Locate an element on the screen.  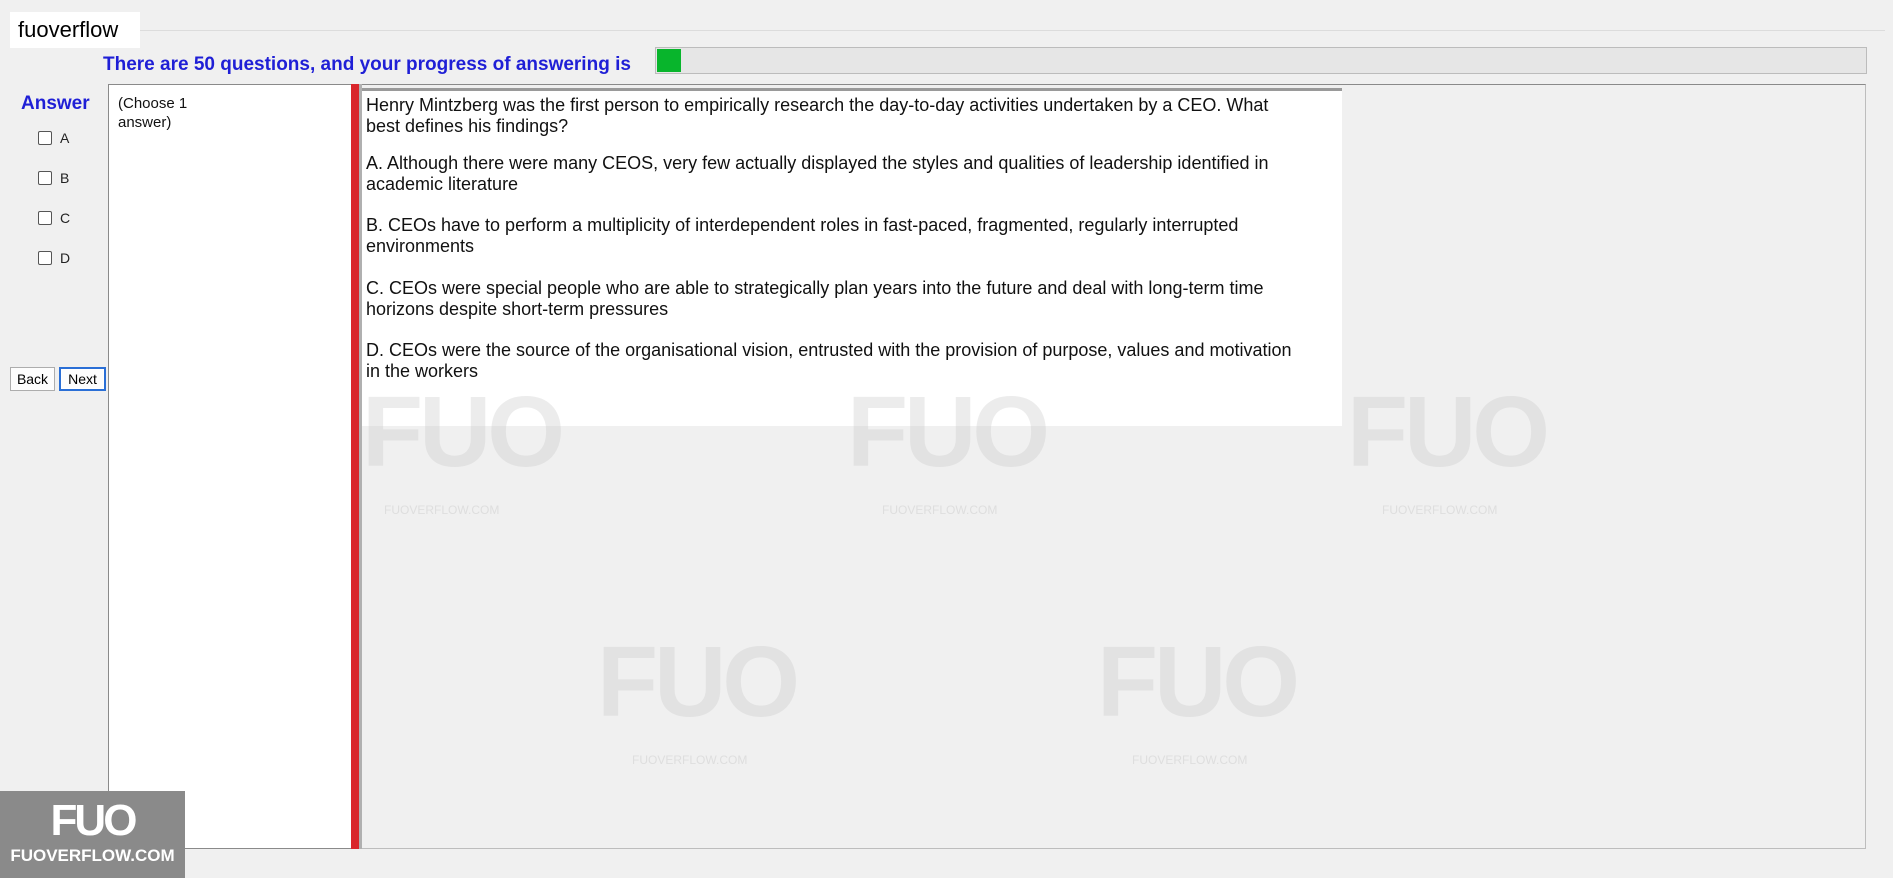
window-title: fuoverflow is located at coordinates (75, 30).